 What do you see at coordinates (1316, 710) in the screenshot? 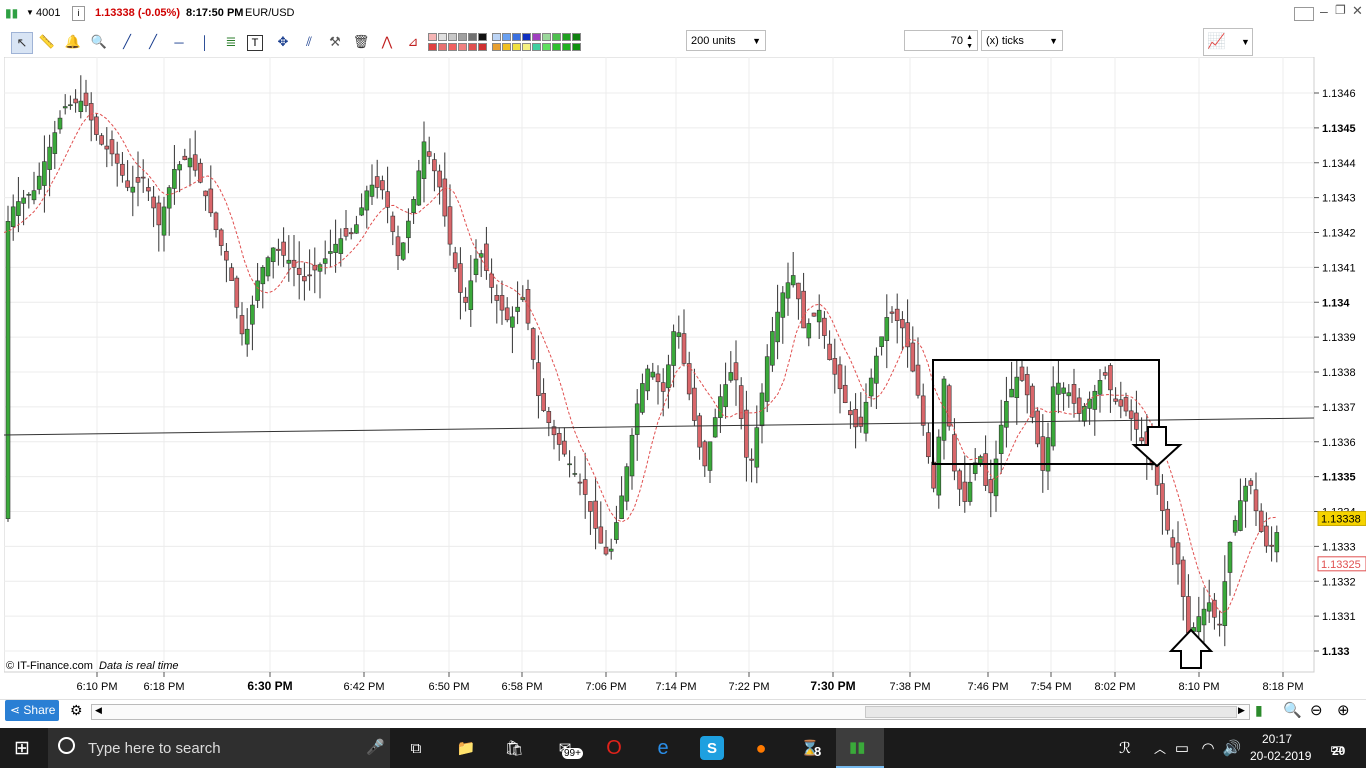
I see `zoom-out-icon: ⊖` at bounding box center [1316, 710].